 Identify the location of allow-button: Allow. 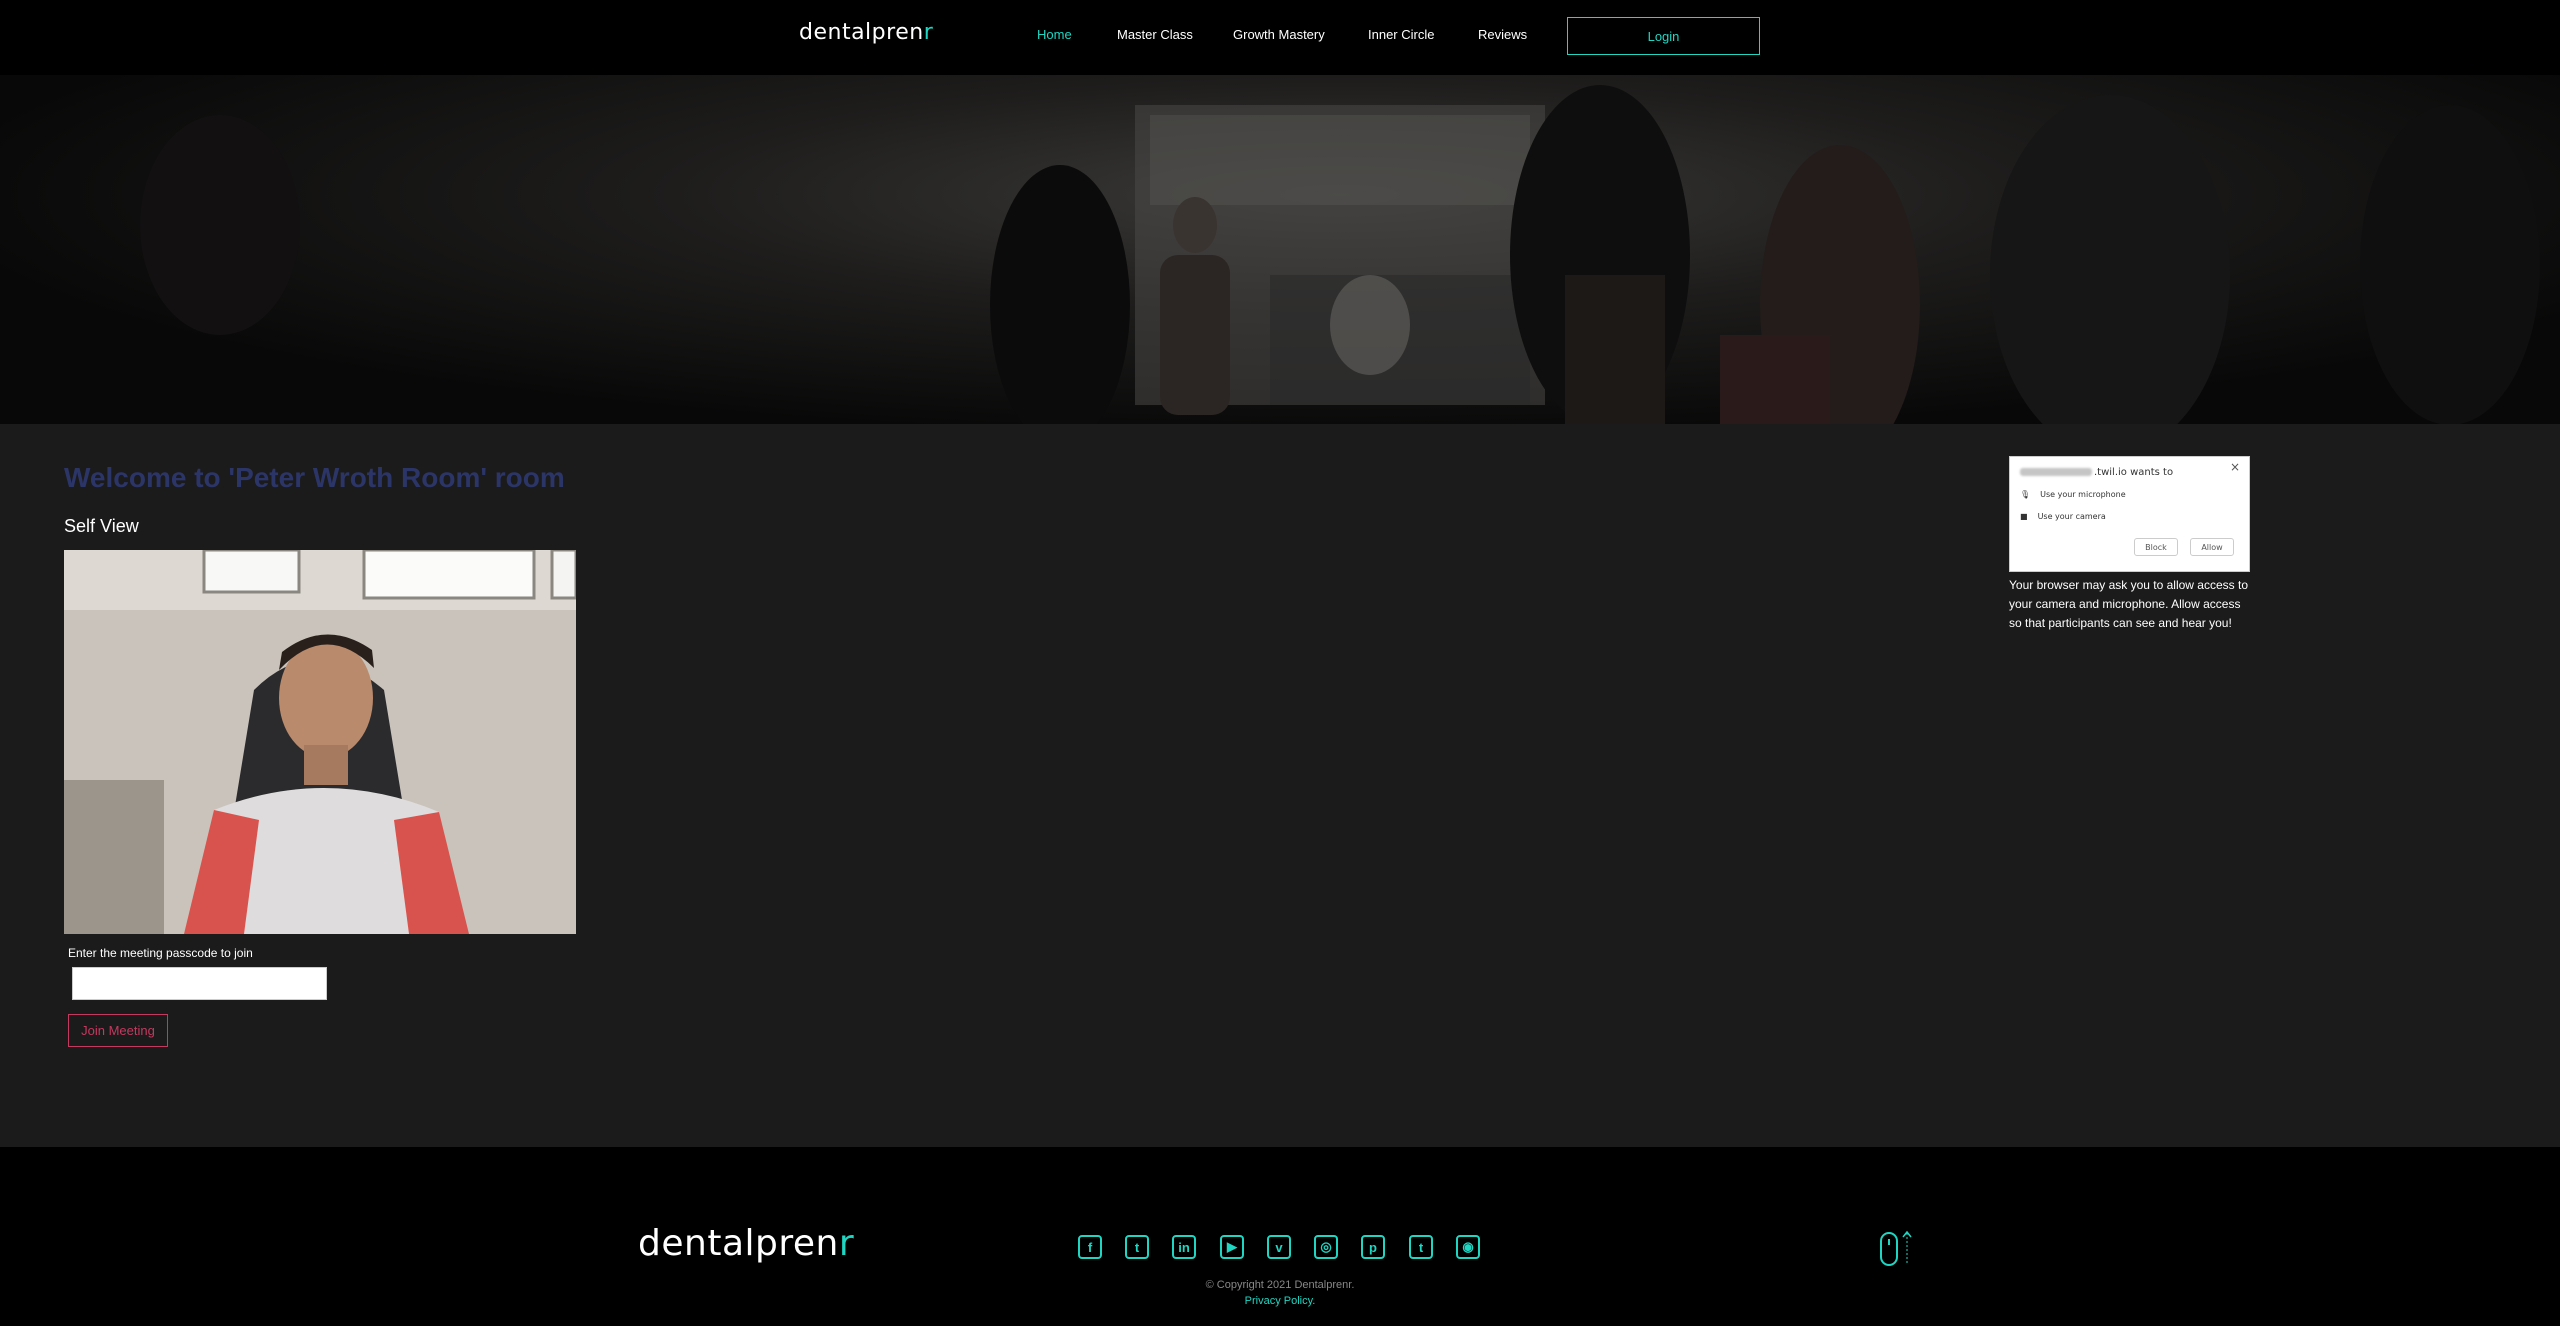
(2212, 547).